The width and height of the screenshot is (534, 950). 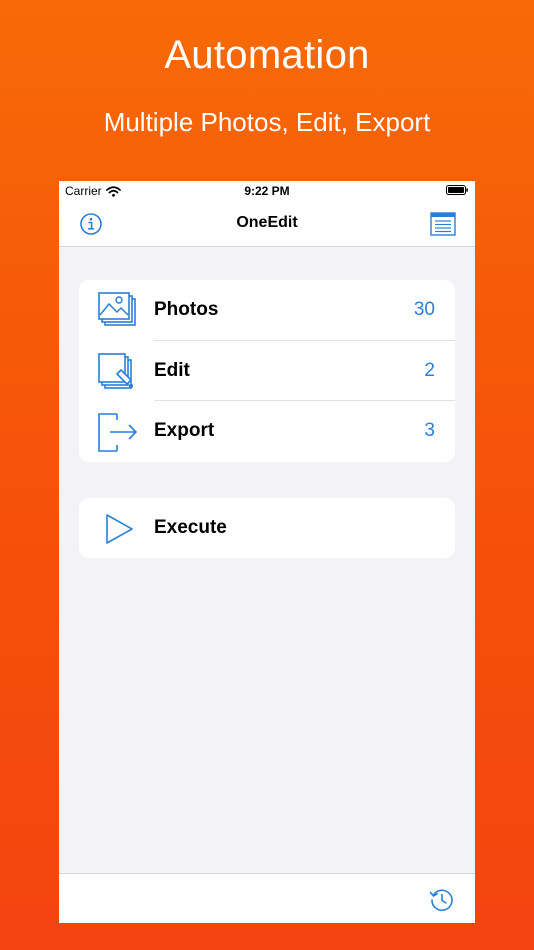 What do you see at coordinates (116, 370) in the screenshot?
I see `edit-stack-icon` at bounding box center [116, 370].